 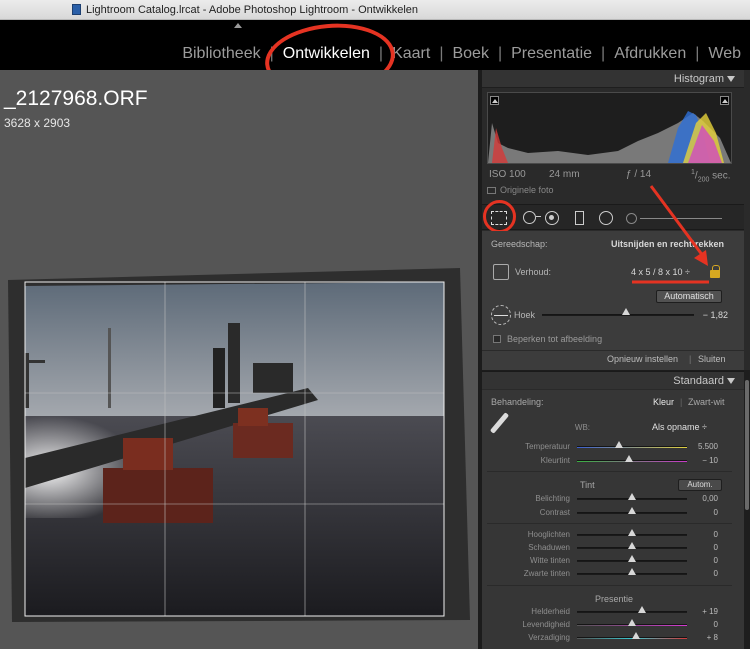 I want to click on original-photo-checkbox, so click(x=491, y=190).